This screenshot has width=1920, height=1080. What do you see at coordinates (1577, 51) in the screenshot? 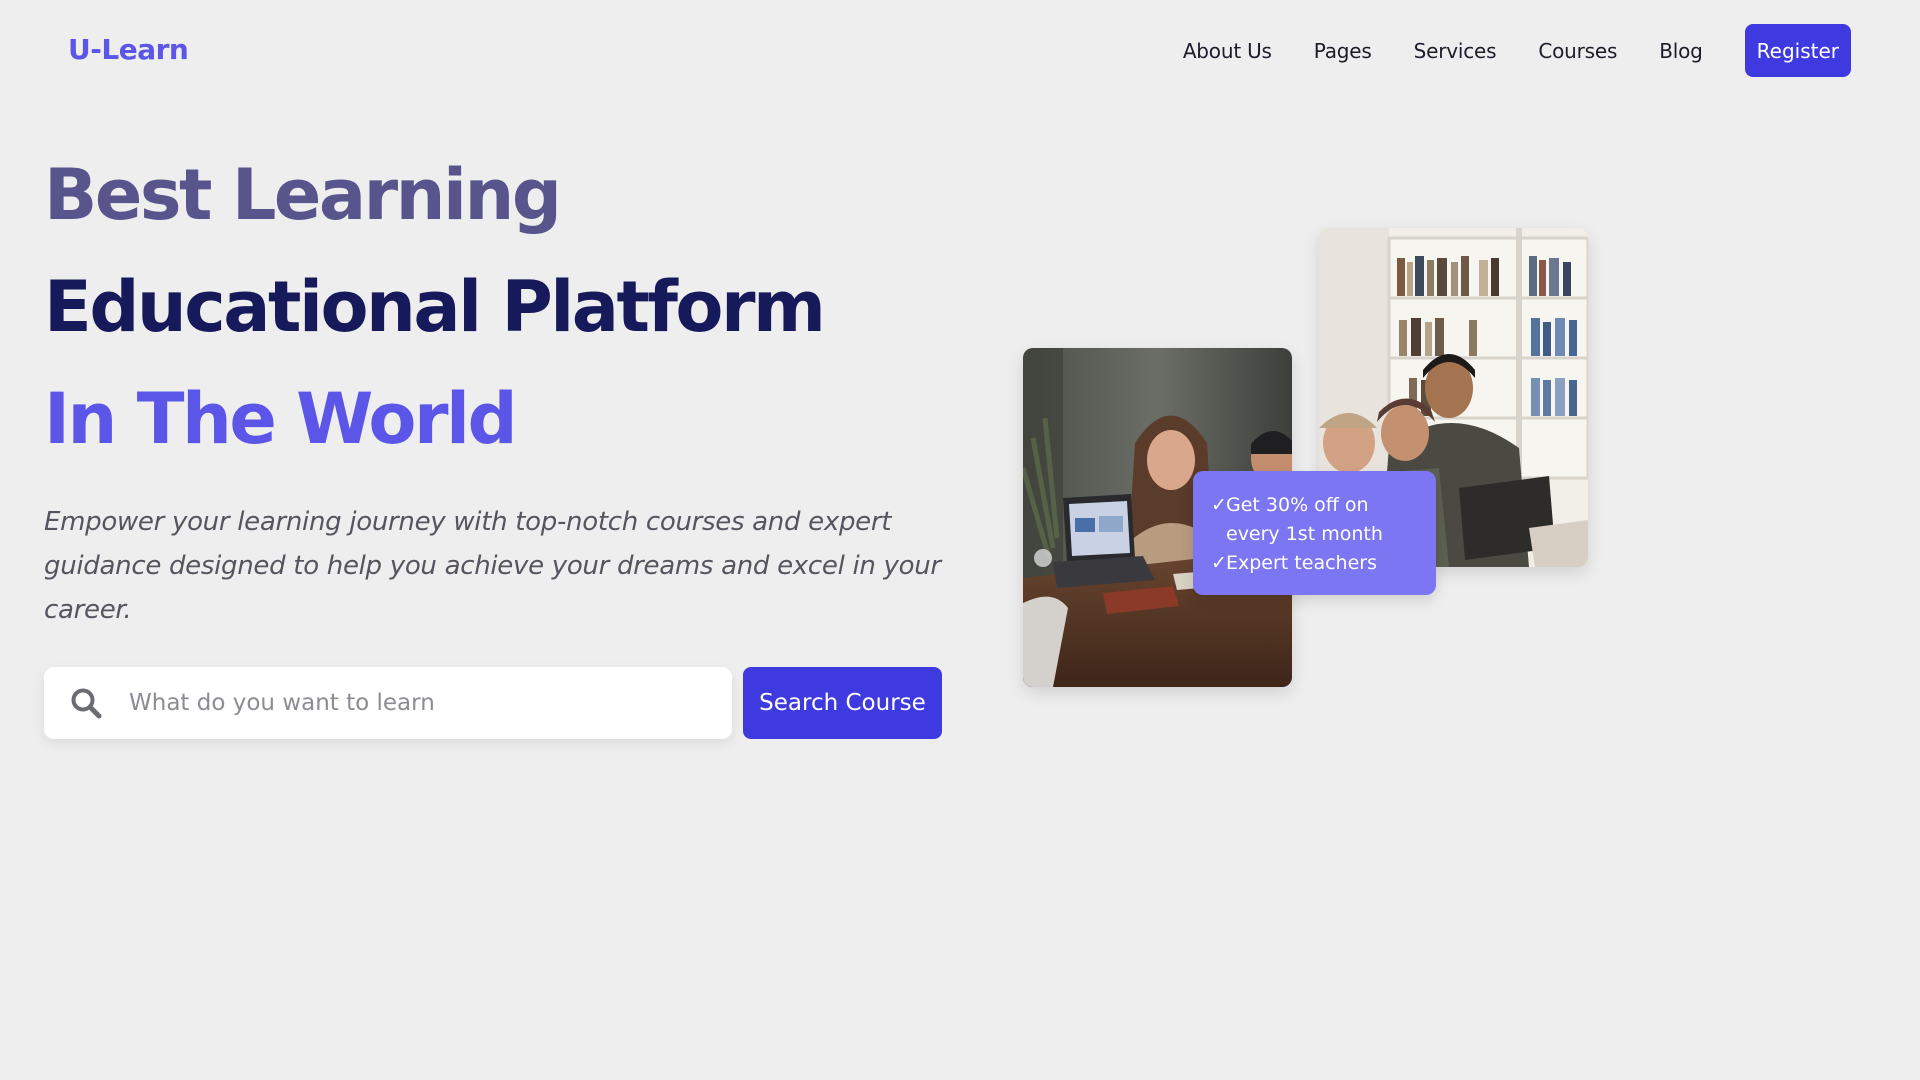
I see `nav-courses: Courses` at bounding box center [1577, 51].